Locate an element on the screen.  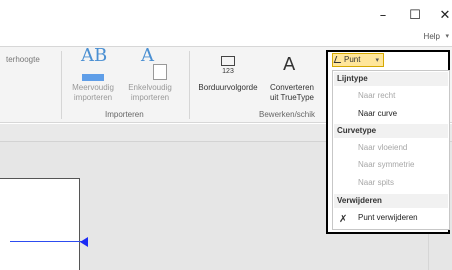
sequence-numbers-icon: 123 is located at coordinates (228, 71).